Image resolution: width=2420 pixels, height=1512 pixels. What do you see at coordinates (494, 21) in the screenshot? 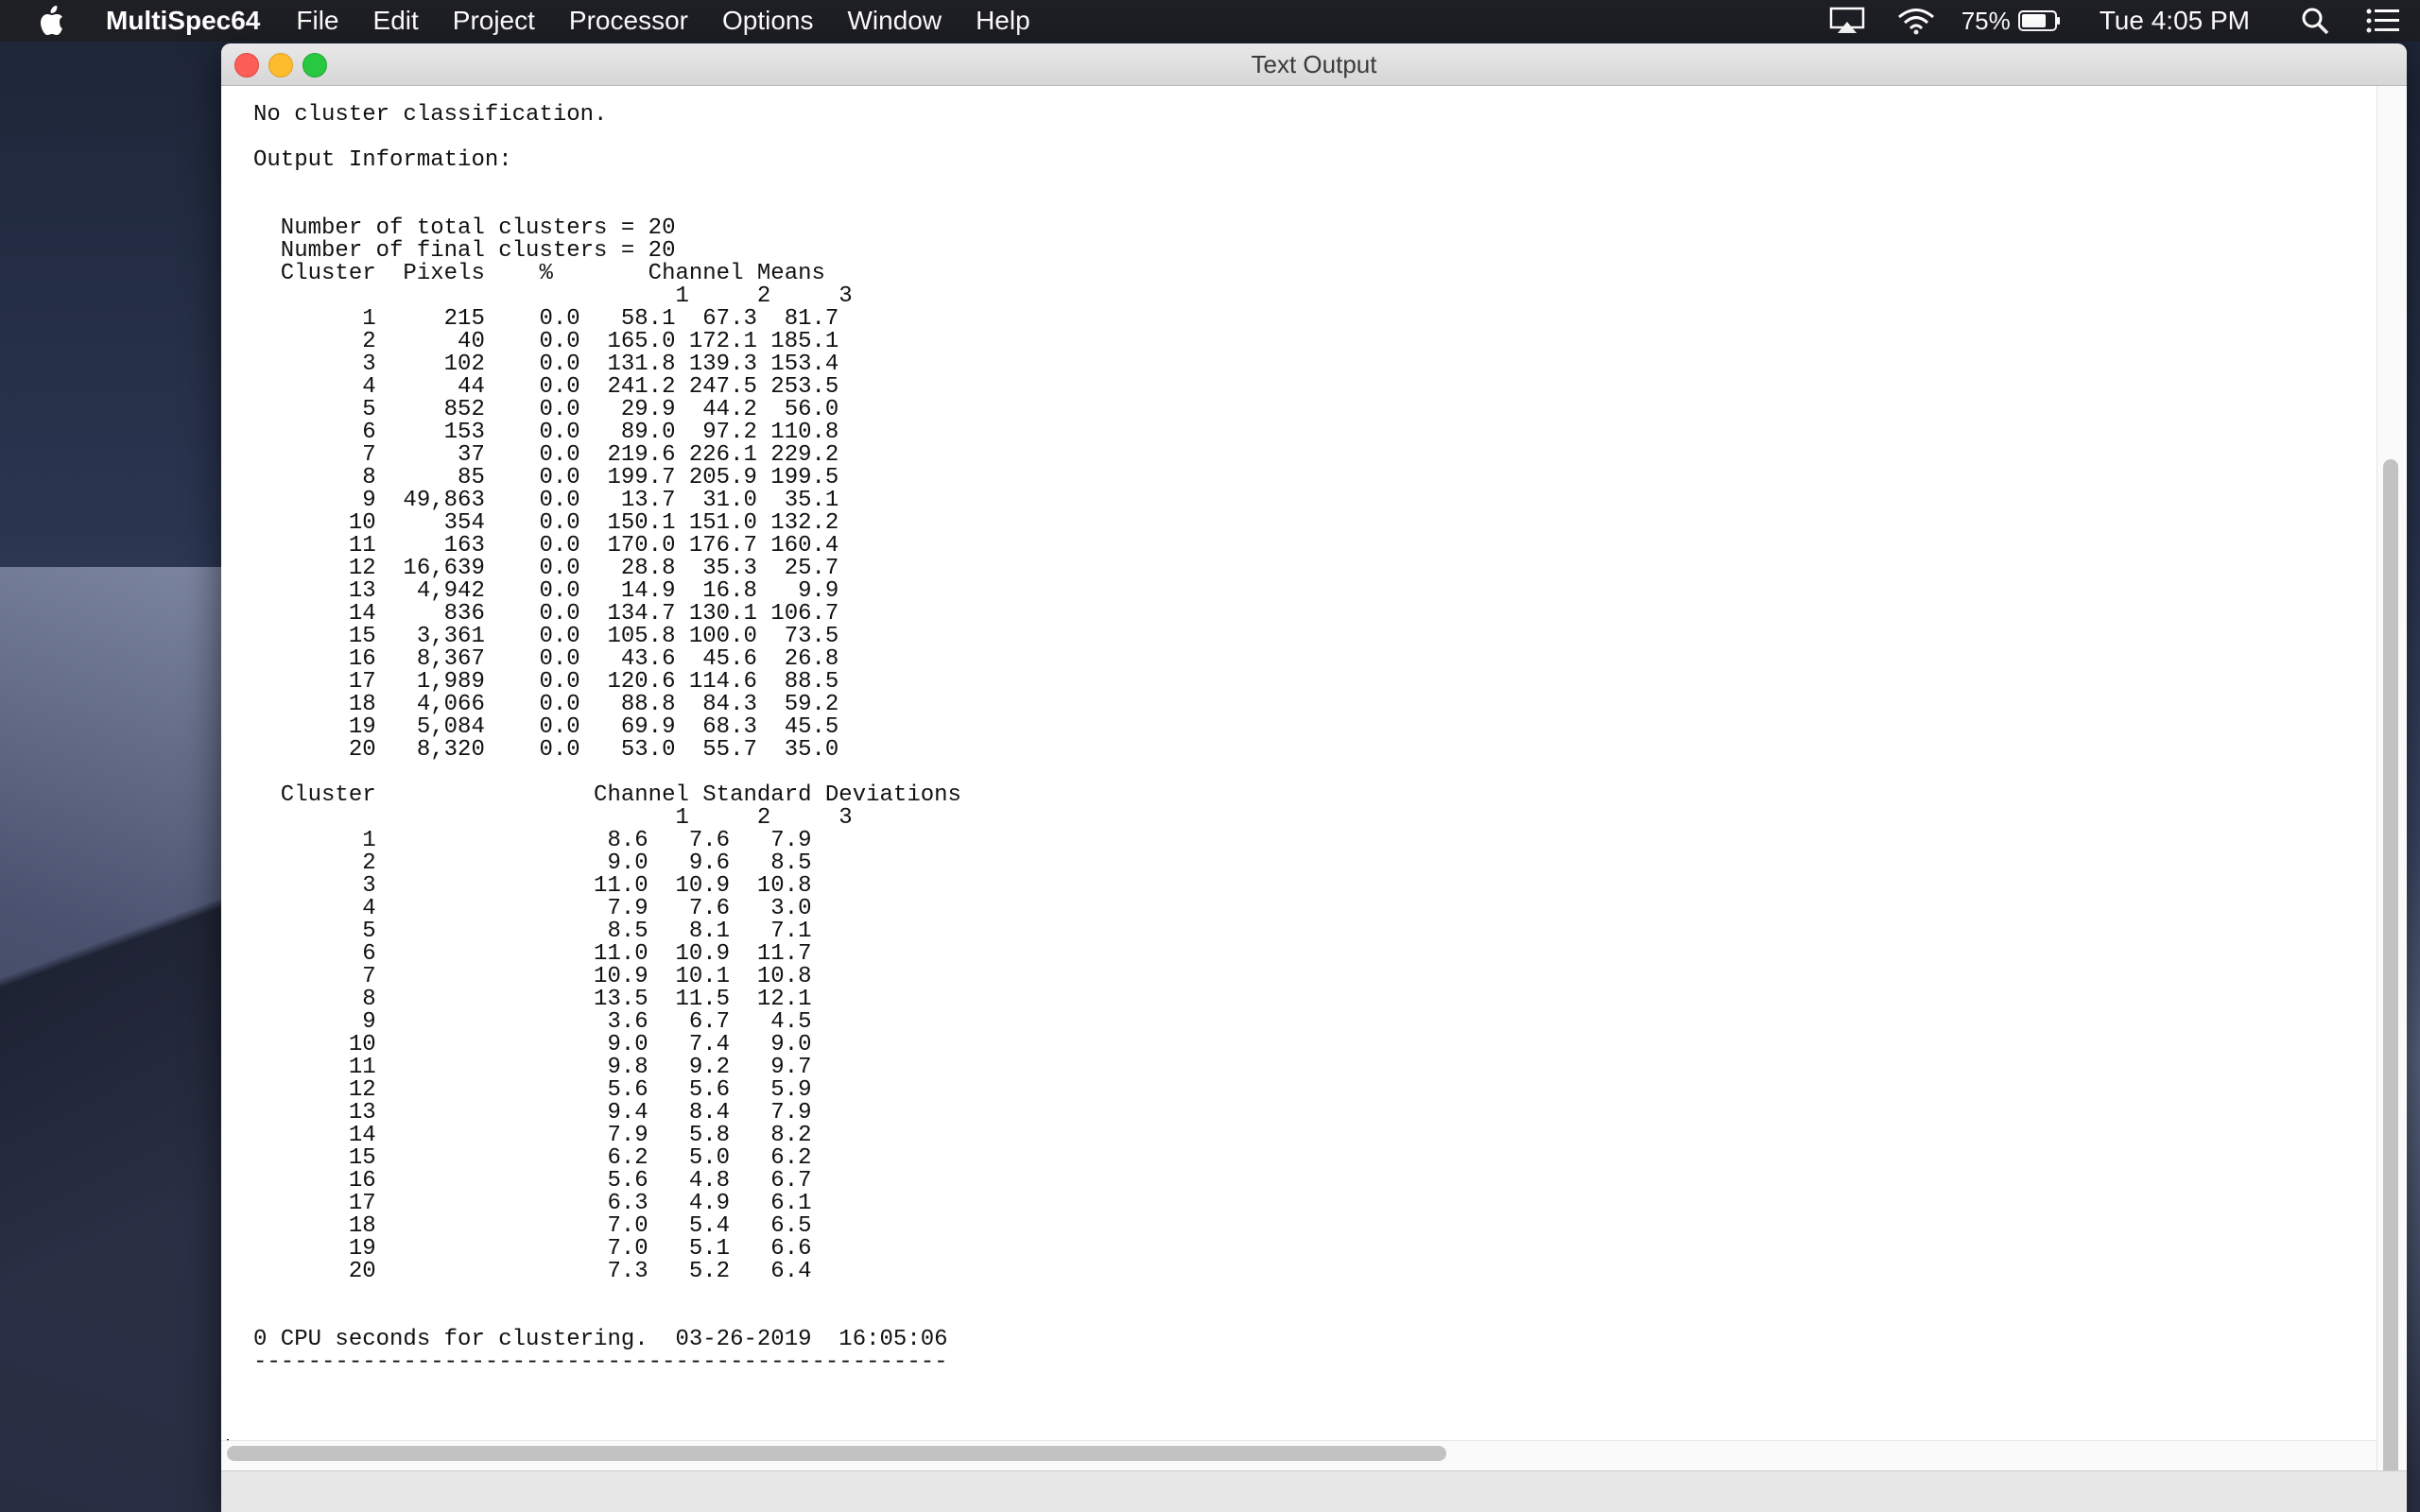
I see `menu-project: Project` at bounding box center [494, 21].